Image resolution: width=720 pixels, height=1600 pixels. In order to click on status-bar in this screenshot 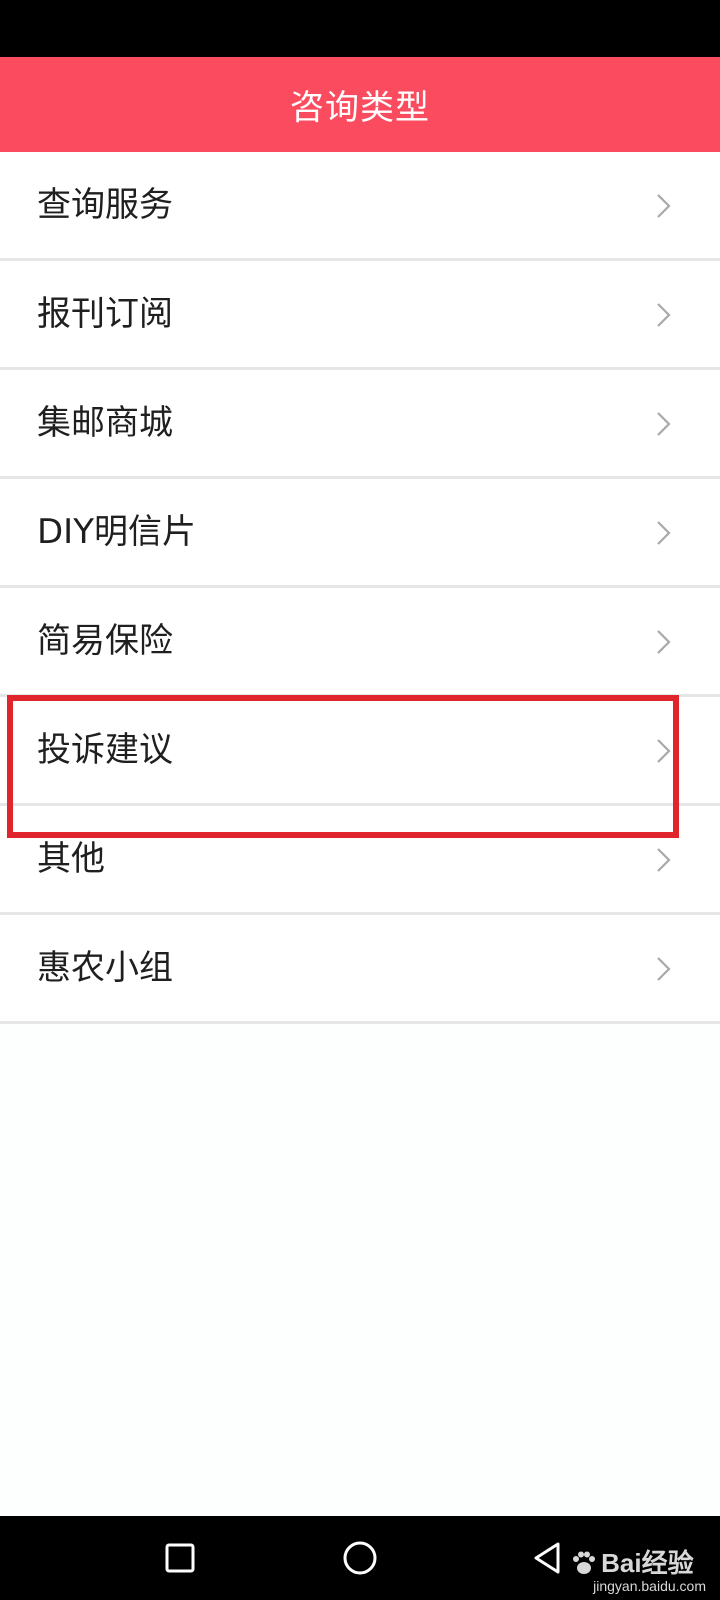, I will do `click(360, 28)`.